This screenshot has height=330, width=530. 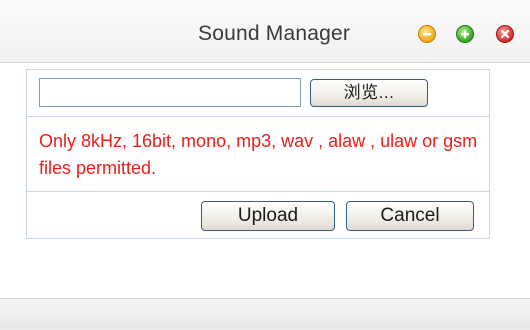 I want to click on status-bar, so click(x=265, y=314).